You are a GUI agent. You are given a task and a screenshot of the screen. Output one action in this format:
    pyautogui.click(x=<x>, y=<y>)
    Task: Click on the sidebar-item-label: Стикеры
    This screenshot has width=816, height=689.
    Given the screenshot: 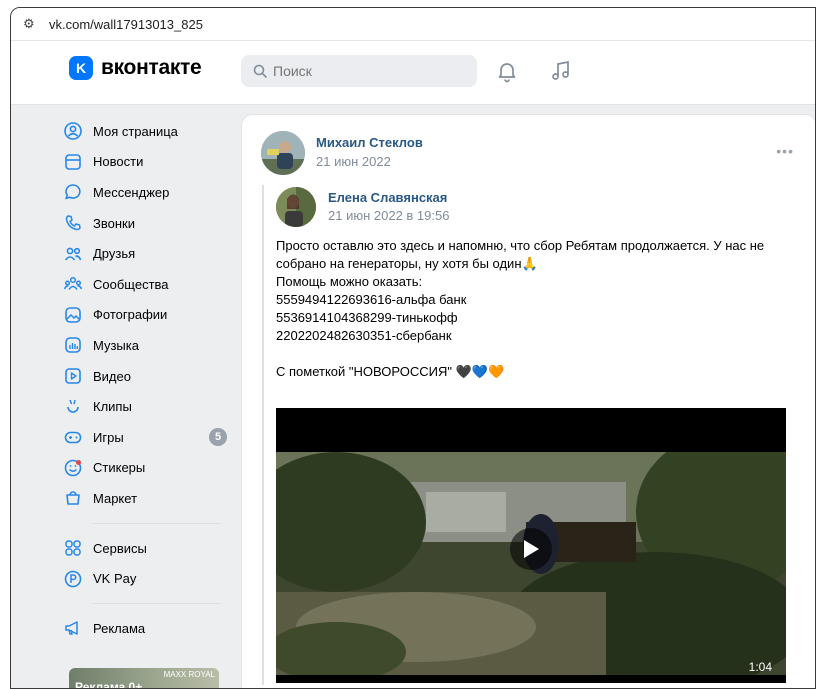 What is the action you would take?
    pyautogui.click(x=119, y=468)
    